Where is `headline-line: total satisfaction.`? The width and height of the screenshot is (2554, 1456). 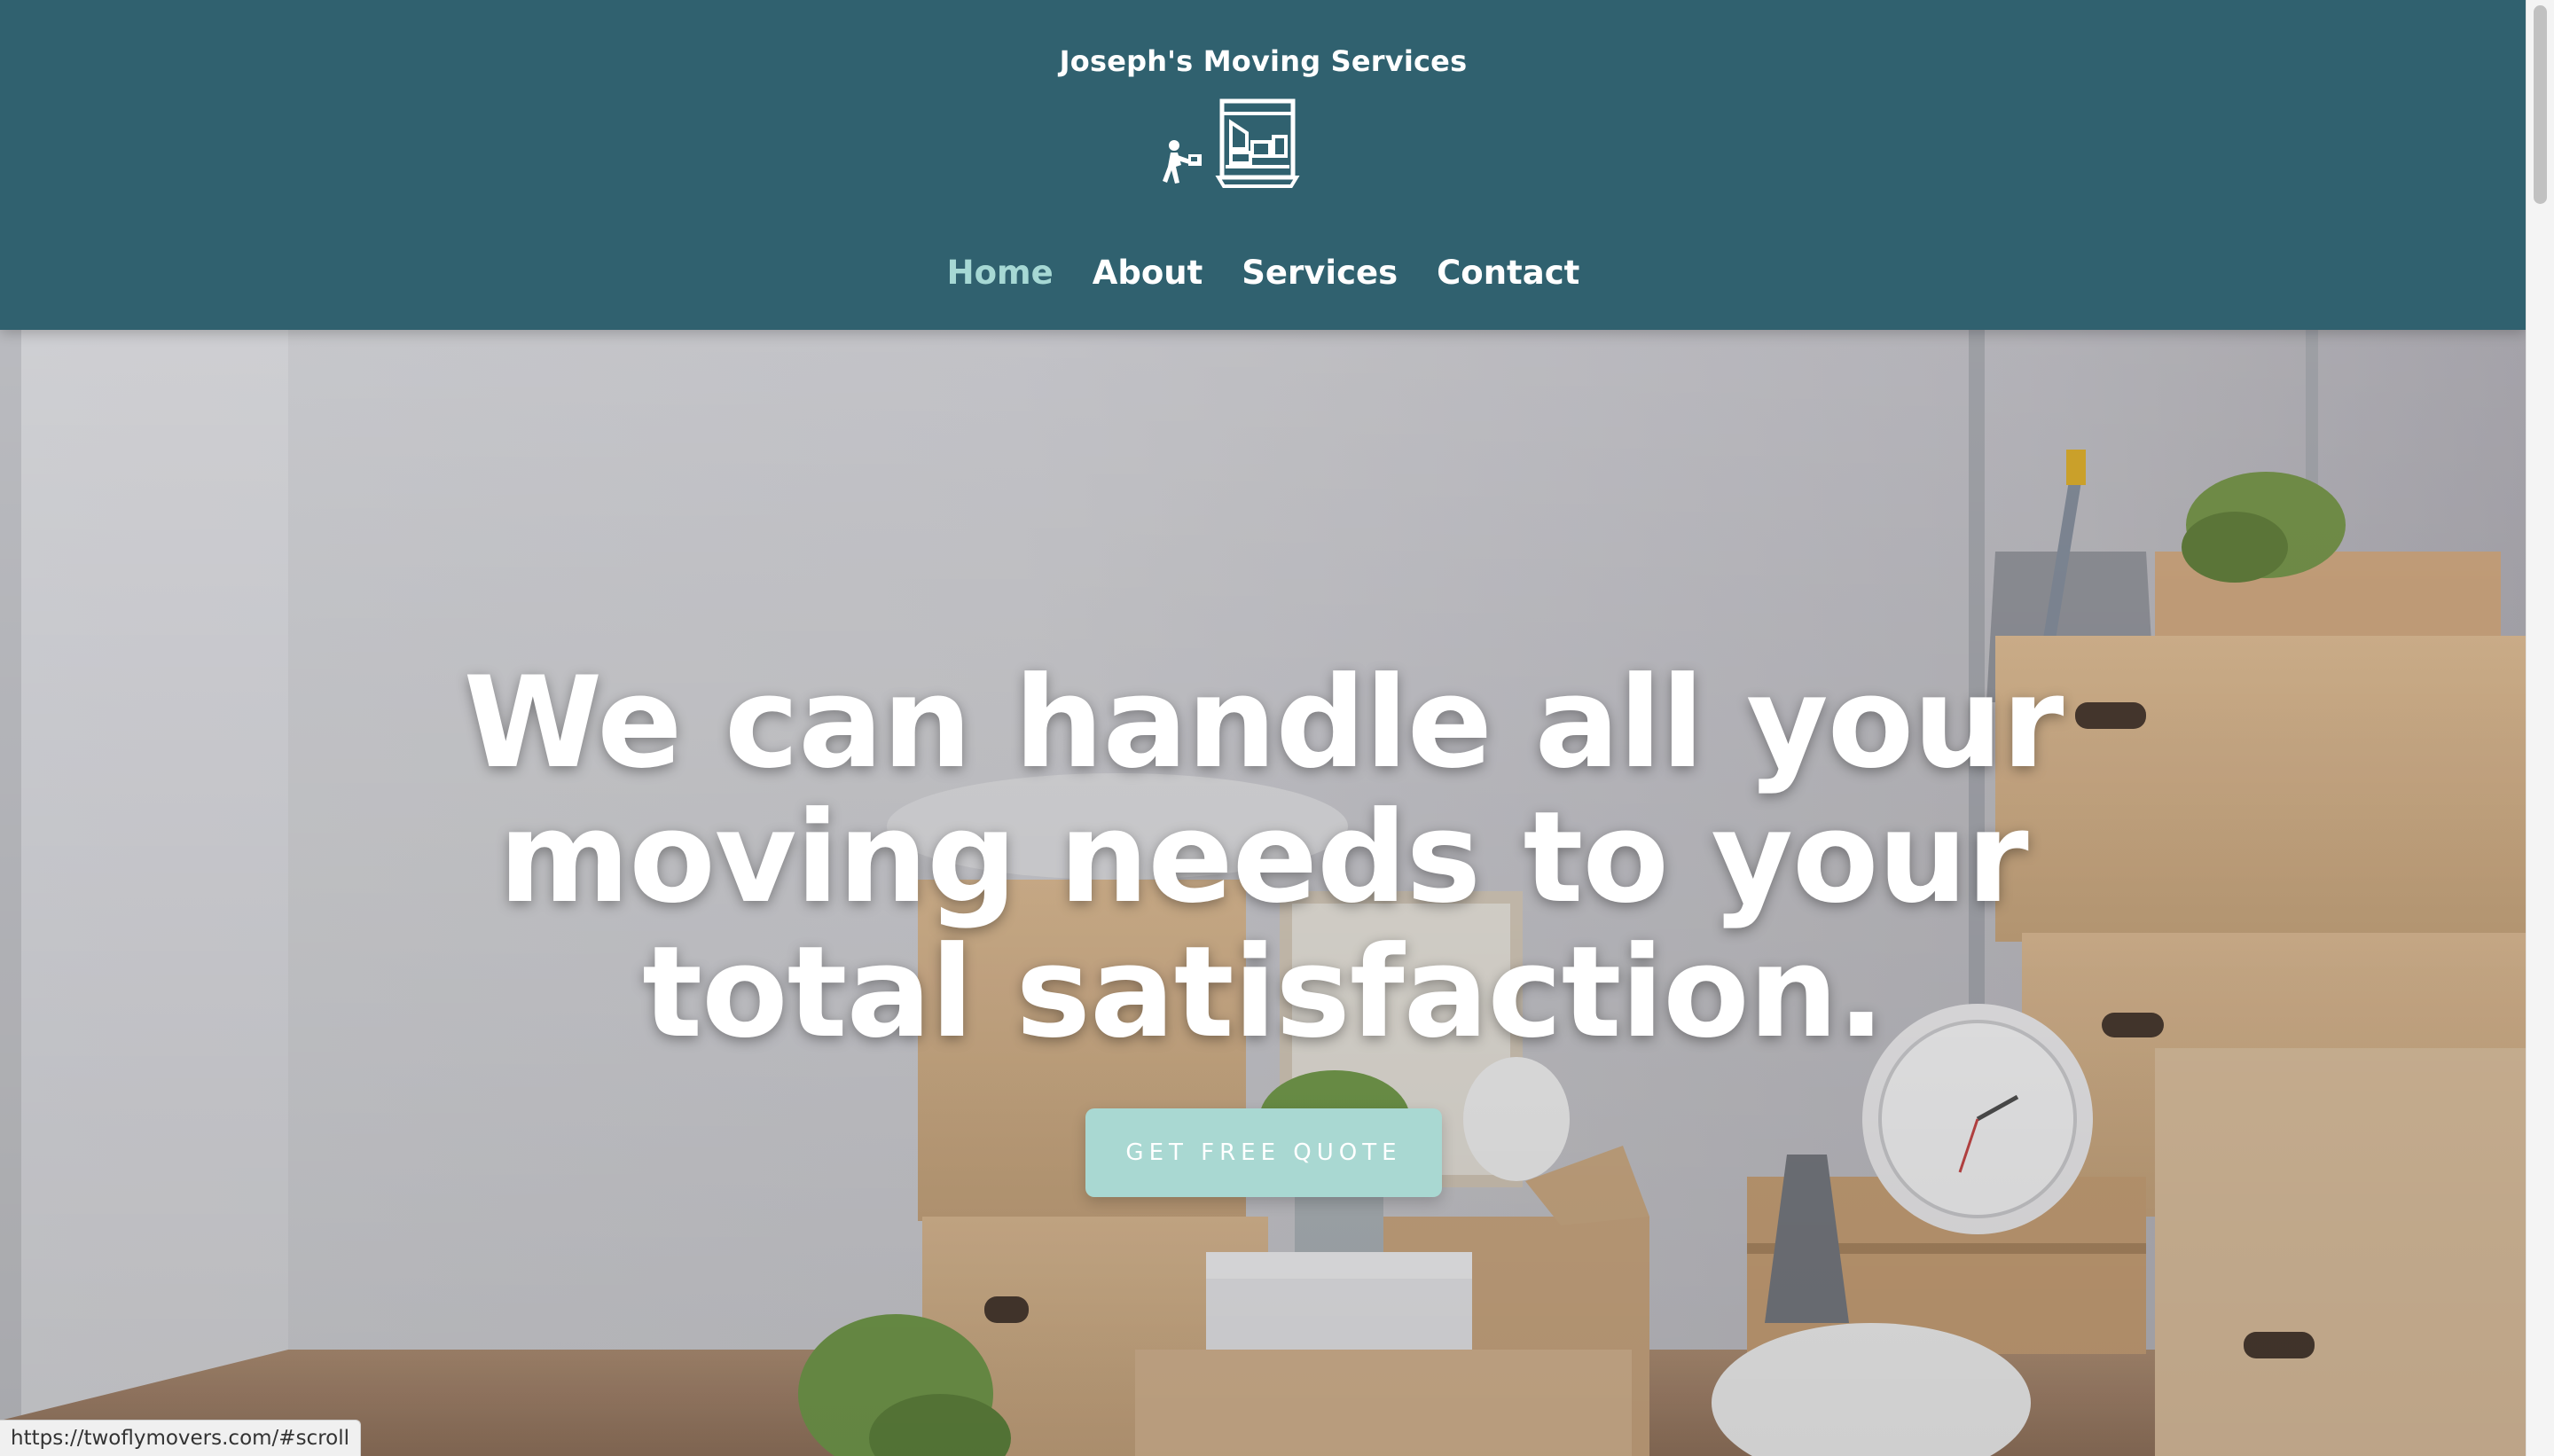
headline-line: total satisfaction. is located at coordinates (1263, 993).